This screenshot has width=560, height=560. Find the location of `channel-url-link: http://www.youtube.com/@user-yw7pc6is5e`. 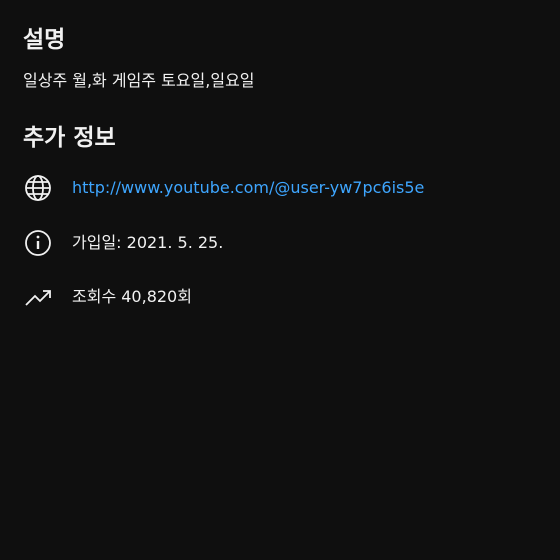

channel-url-link: http://www.youtube.com/@user-yw7pc6is5e is located at coordinates (248, 188).